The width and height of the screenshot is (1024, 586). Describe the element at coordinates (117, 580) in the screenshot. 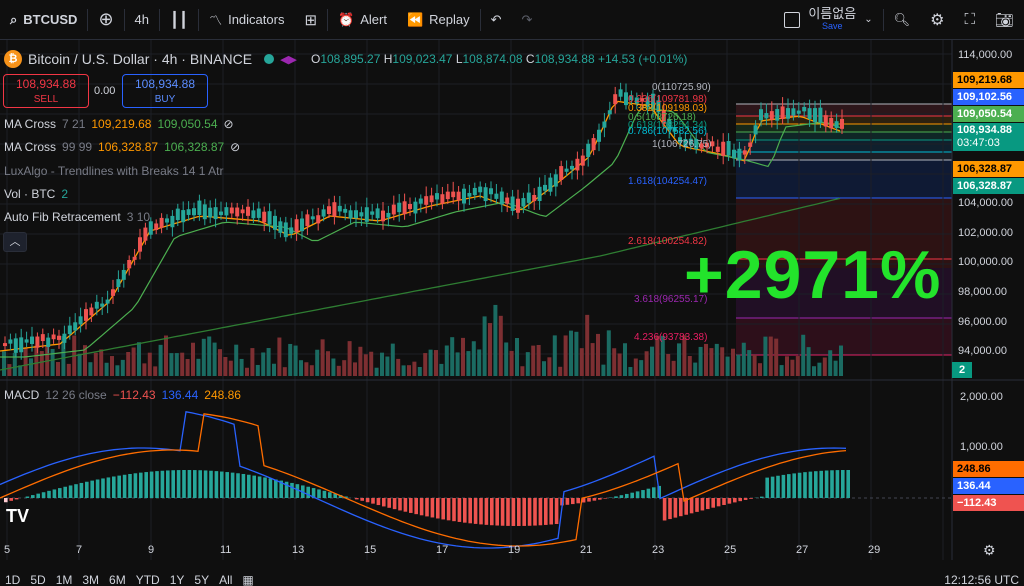

I see `range-6m: 6M` at that location.